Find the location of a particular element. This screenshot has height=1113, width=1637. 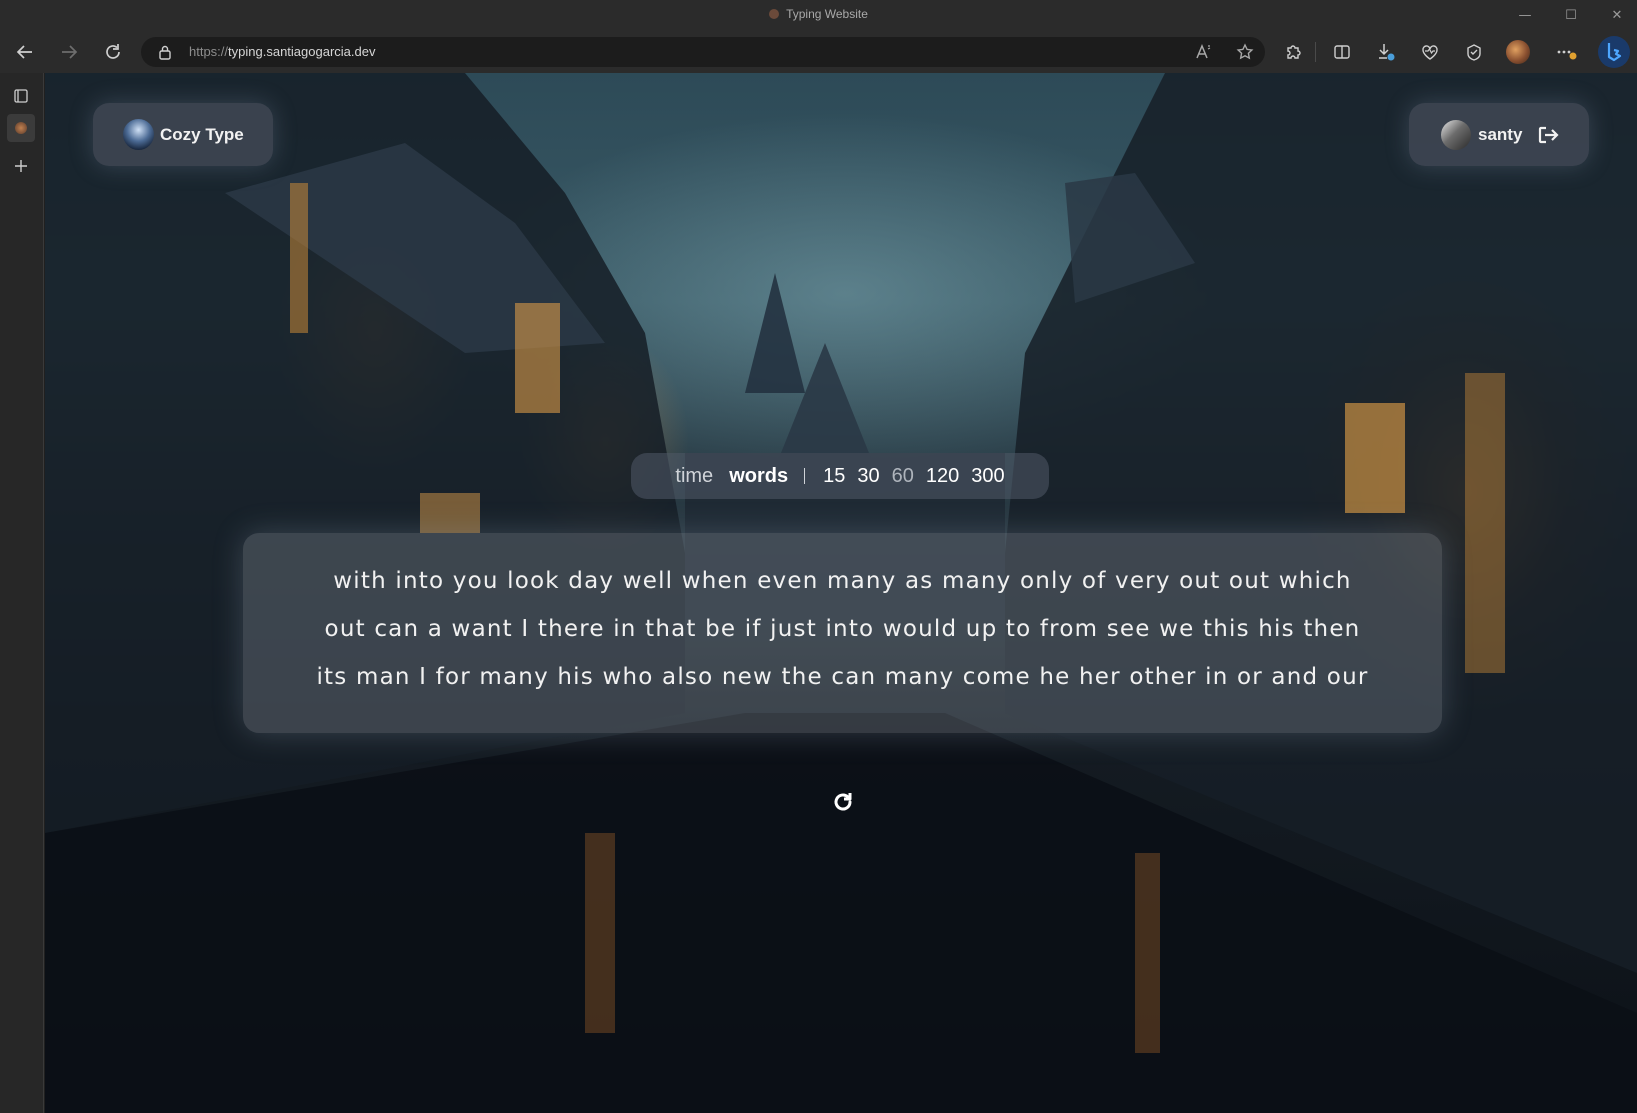

browser-essentials-button is located at coordinates (1430, 52).